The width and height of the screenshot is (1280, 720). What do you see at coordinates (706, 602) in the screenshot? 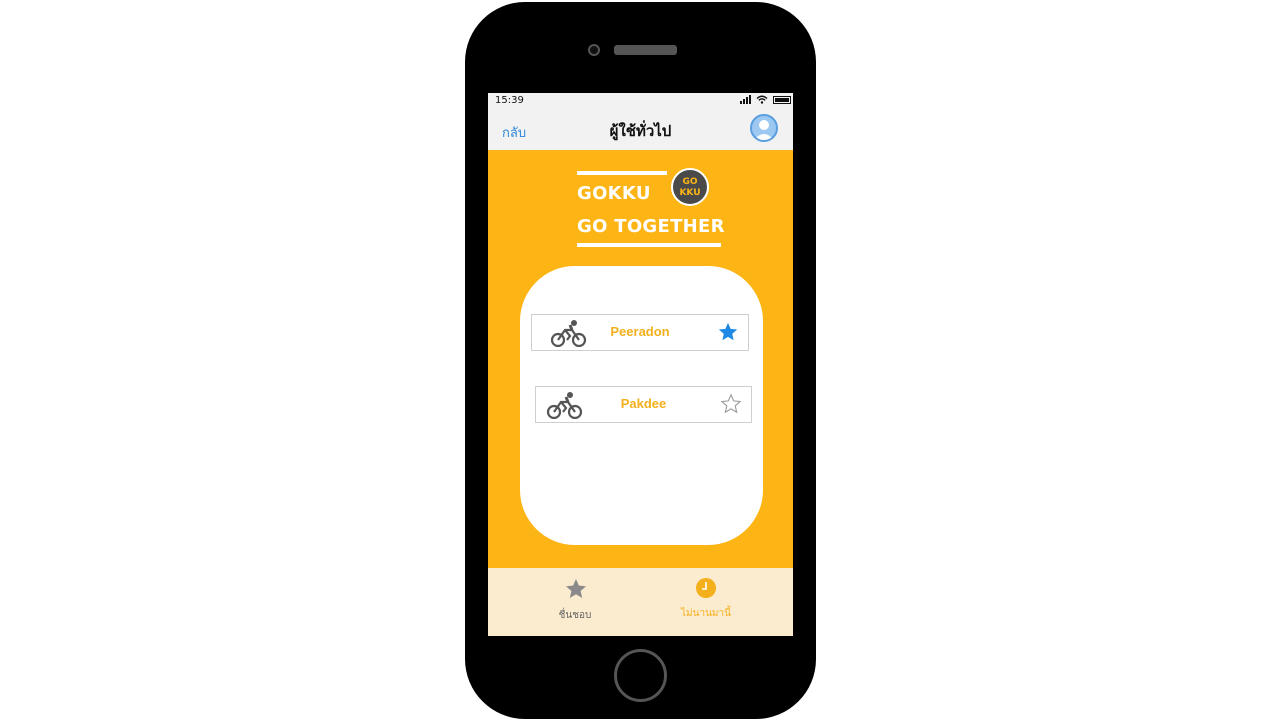
I see `tab-recent: ไม่นานมานี้` at bounding box center [706, 602].